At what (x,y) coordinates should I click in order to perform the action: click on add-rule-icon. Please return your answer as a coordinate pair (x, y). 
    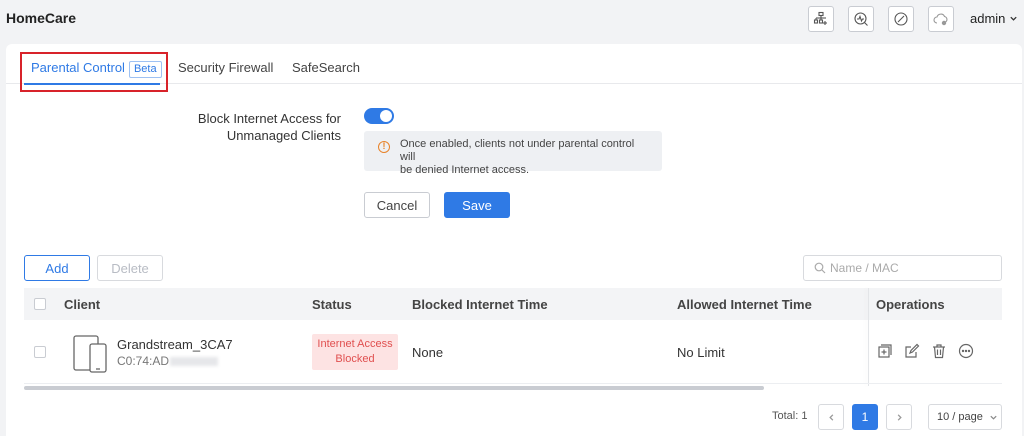
    Looking at the image, I should click on (885, 351).